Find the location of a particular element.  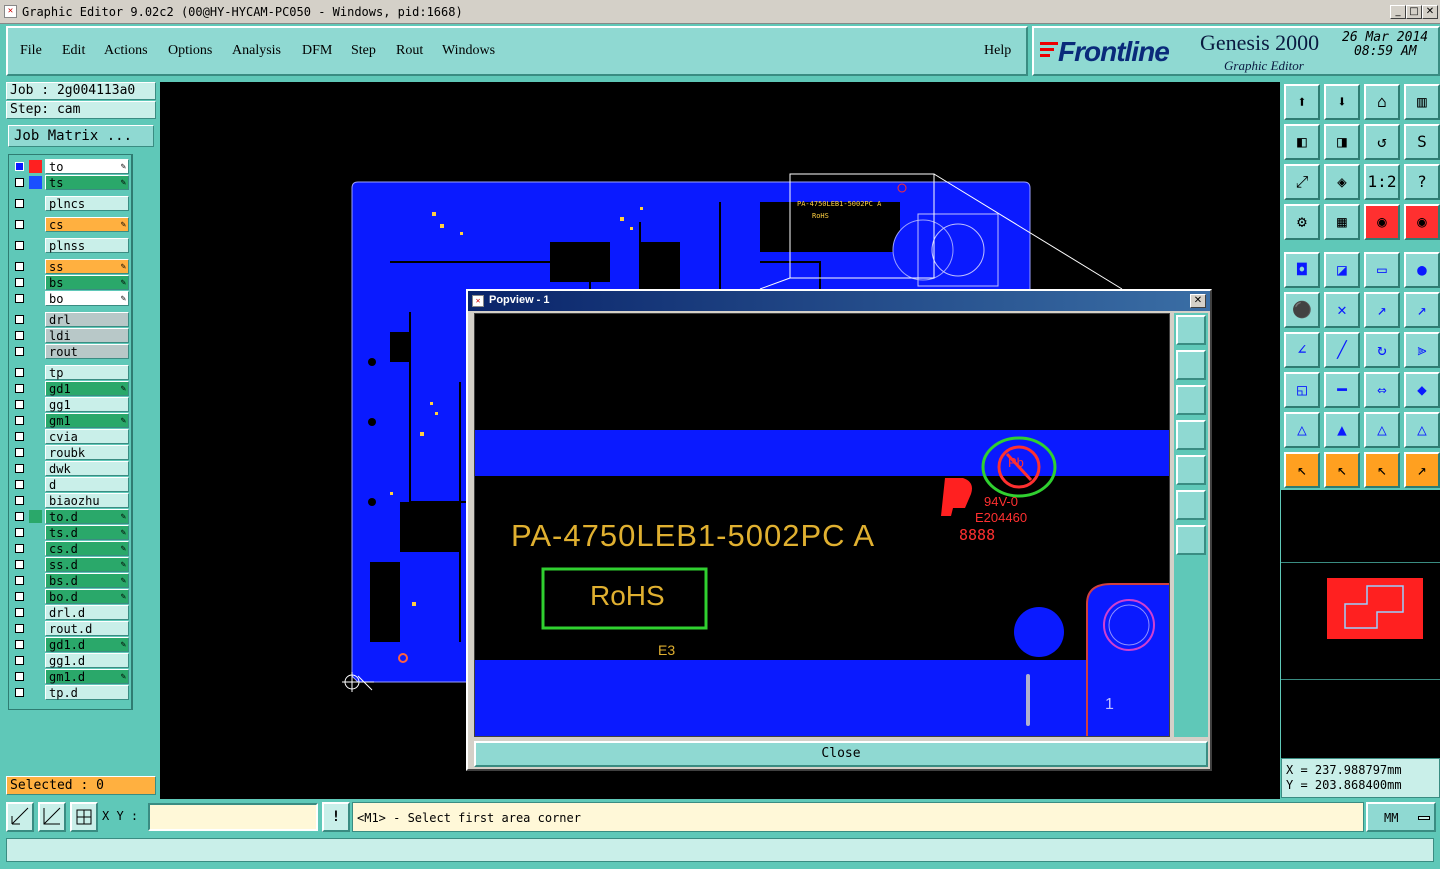

scale-1-2-icon: 1:2 is located at coordinates (1382, 182).